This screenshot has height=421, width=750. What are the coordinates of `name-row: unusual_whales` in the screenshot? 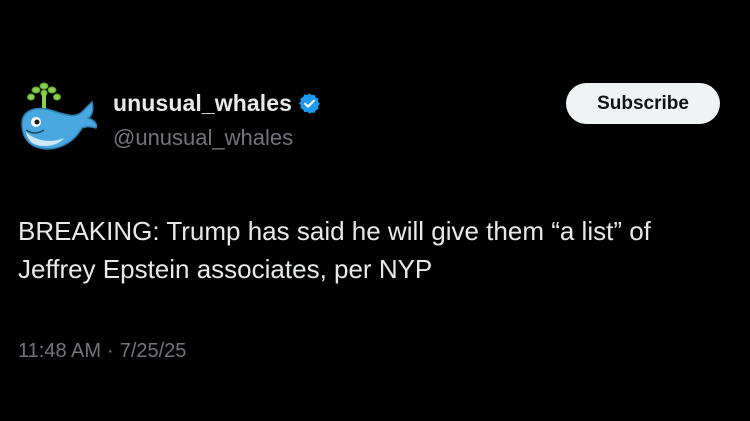 It's located at (217, 103).